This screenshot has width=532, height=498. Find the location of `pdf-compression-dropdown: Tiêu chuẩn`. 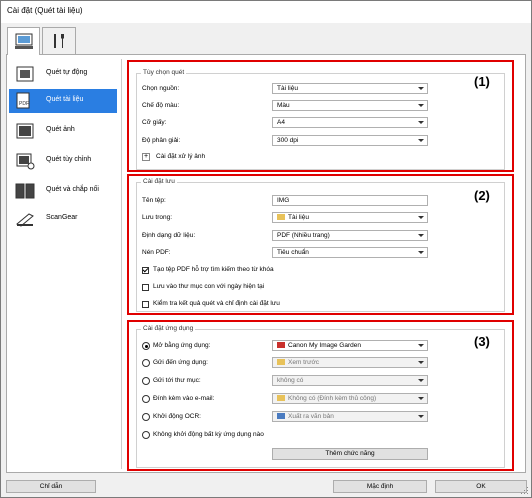

pdf-compression-dropdown: Tiêu chuẩn is located at coordinates (350, 252).